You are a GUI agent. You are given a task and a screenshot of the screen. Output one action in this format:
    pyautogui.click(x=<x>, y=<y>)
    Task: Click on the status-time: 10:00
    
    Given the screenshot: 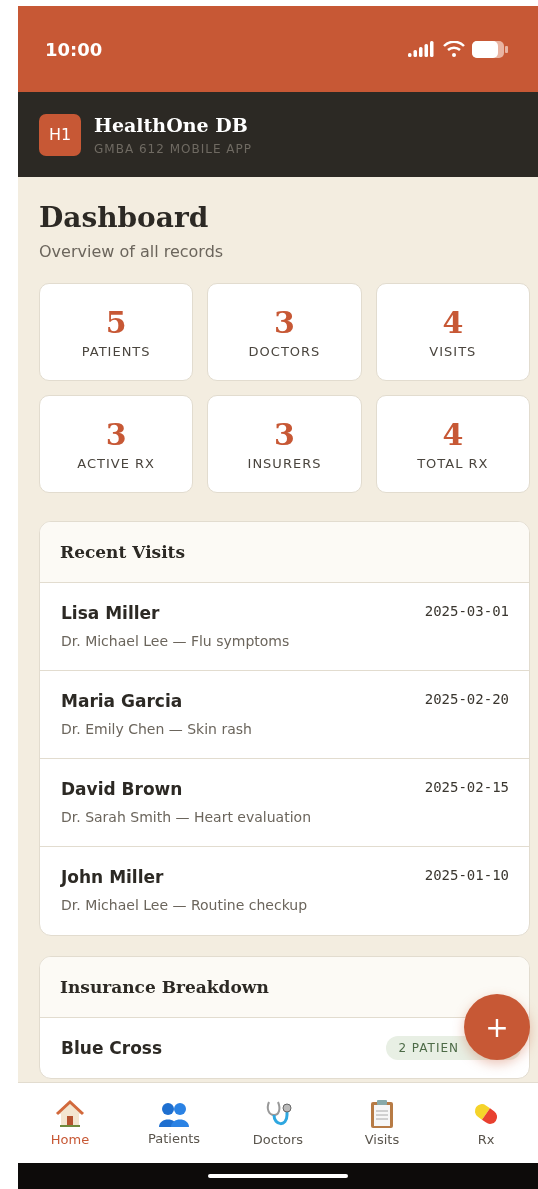 What is the action you would take?
    pyautogui.click(x=74, y=49)
    